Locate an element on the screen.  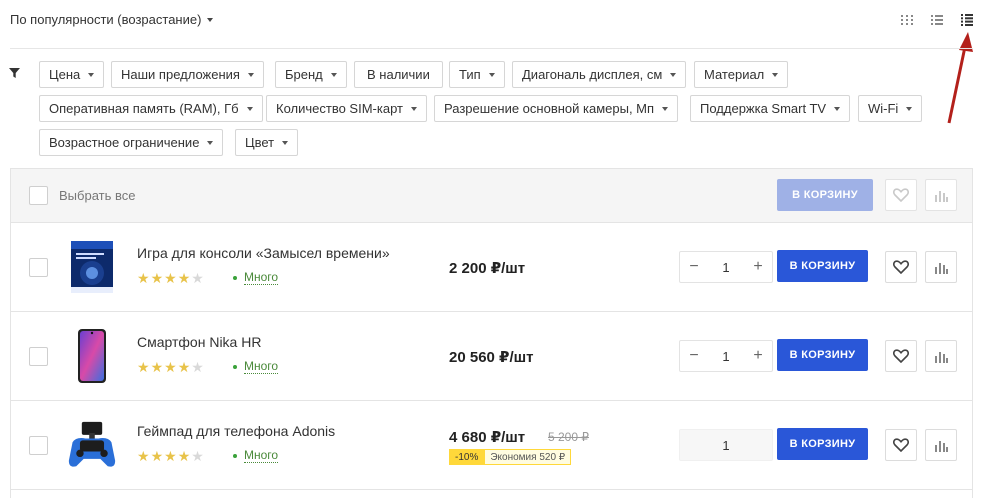
product-name: Геймпад для телефона Adonis is located at coordinates (236, 431).